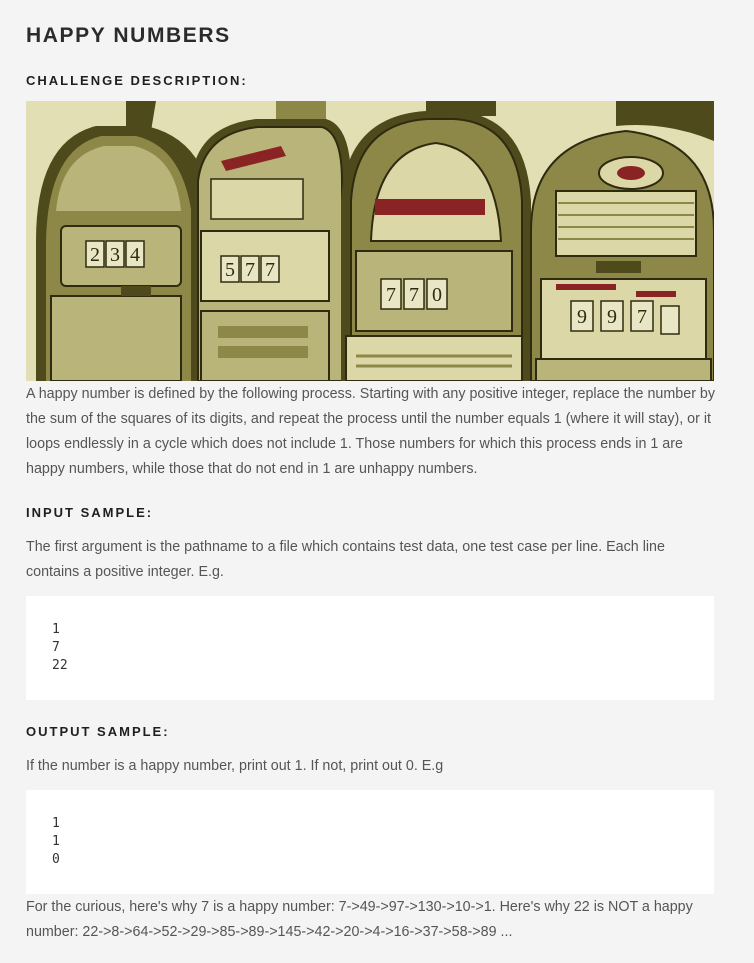 This screenshot has height=963, width=754. I want to click on reel-digit: 5, so click(230, 270).